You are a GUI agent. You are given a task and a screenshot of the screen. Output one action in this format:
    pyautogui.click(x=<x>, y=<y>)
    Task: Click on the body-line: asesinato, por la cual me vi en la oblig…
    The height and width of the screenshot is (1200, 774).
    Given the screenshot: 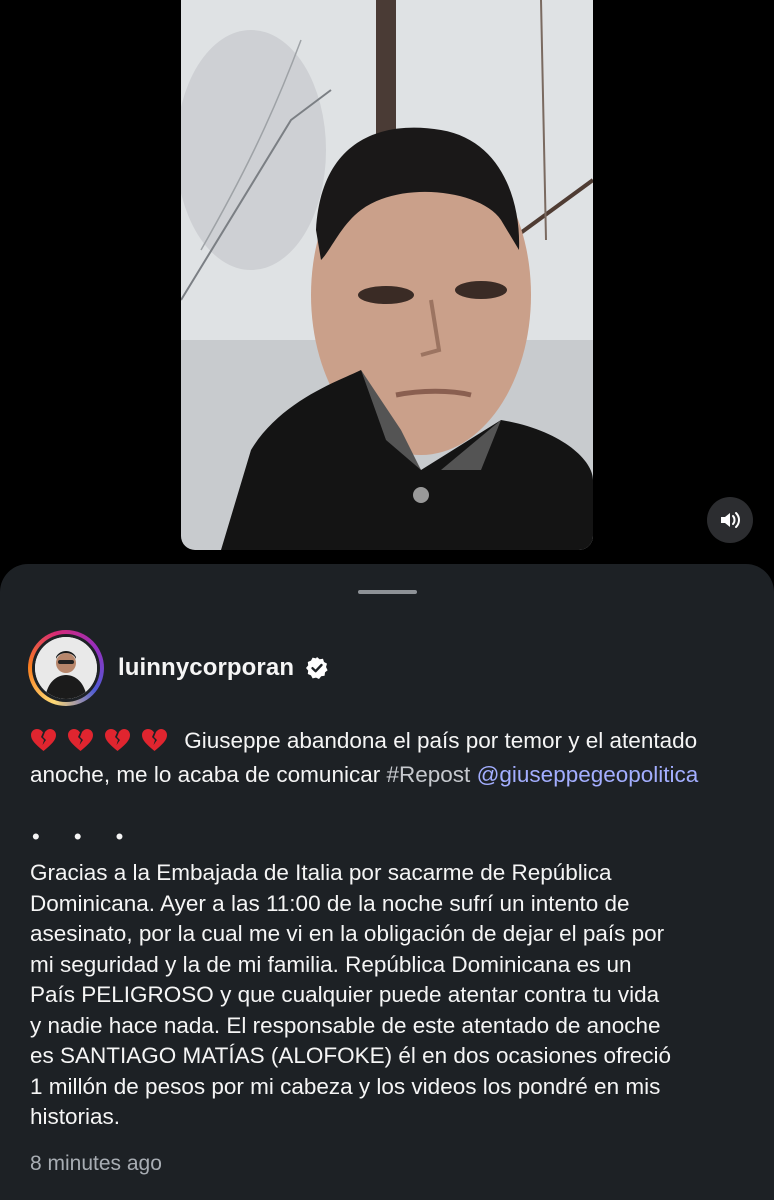 What is the action you would take?
    pyautogui.click(x=347, y=933)
    